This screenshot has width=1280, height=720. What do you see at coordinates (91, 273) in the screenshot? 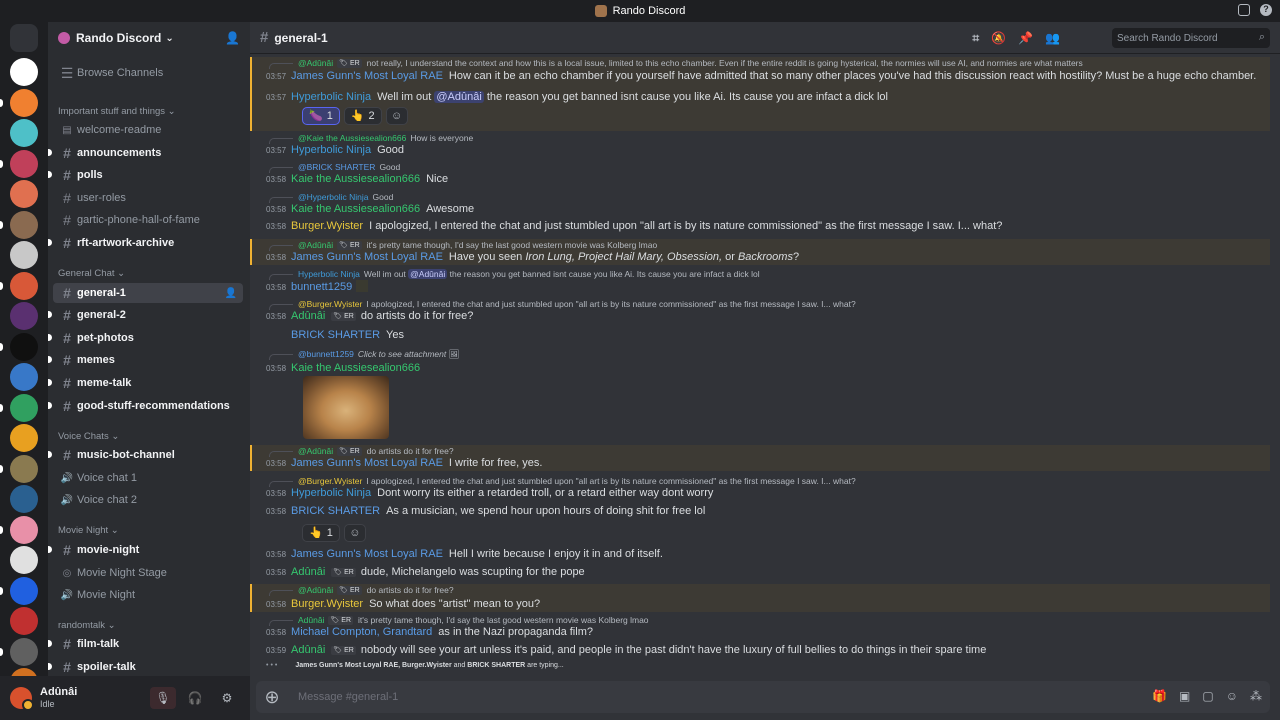
I see `channel-category: General Chat ⌄` at bounding box center [91, 273].